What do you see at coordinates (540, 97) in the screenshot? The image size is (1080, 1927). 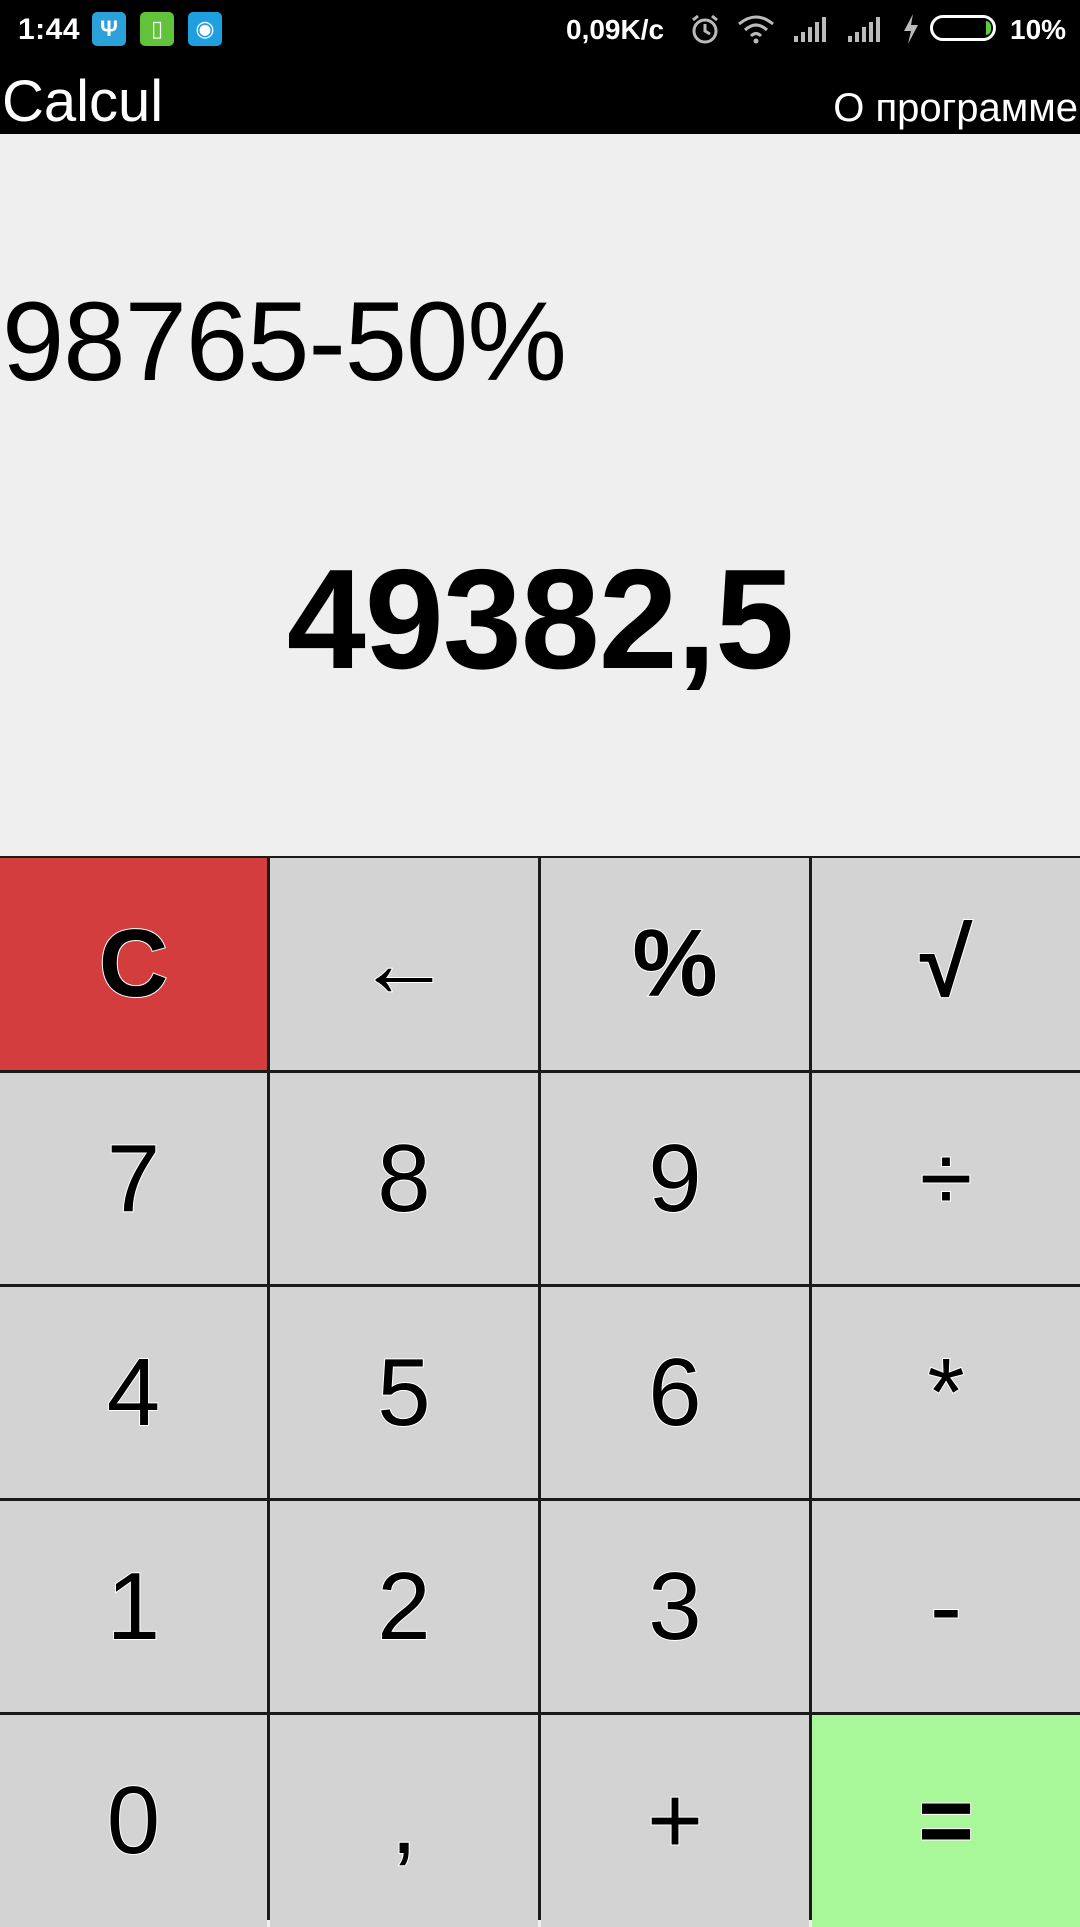 I see `app-bar: Calcul О программе` at bounding box center [540, 97].